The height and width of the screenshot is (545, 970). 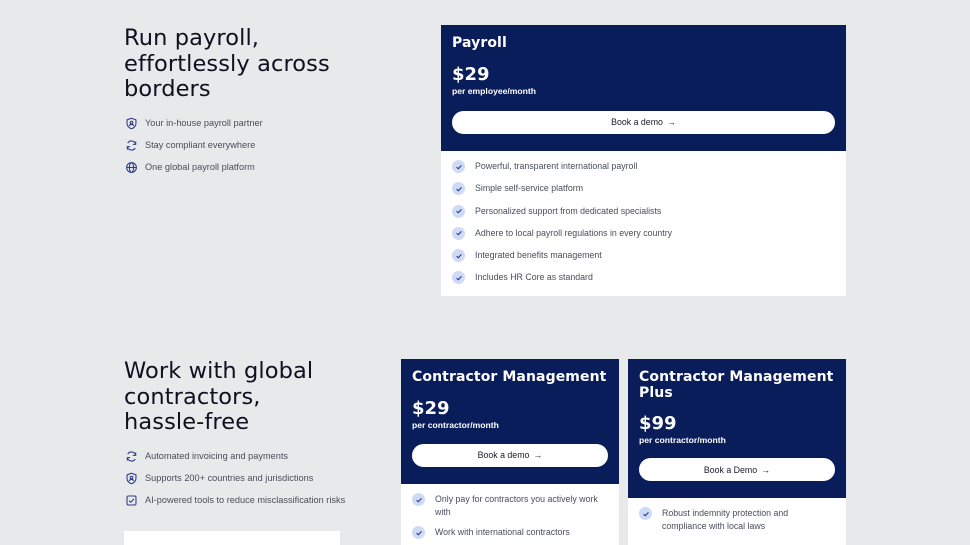 What do you see at coordinates (658, 423) in the screenshot?
I see `contractor-plus-card-price: $99` at bounding box center [658, 423].